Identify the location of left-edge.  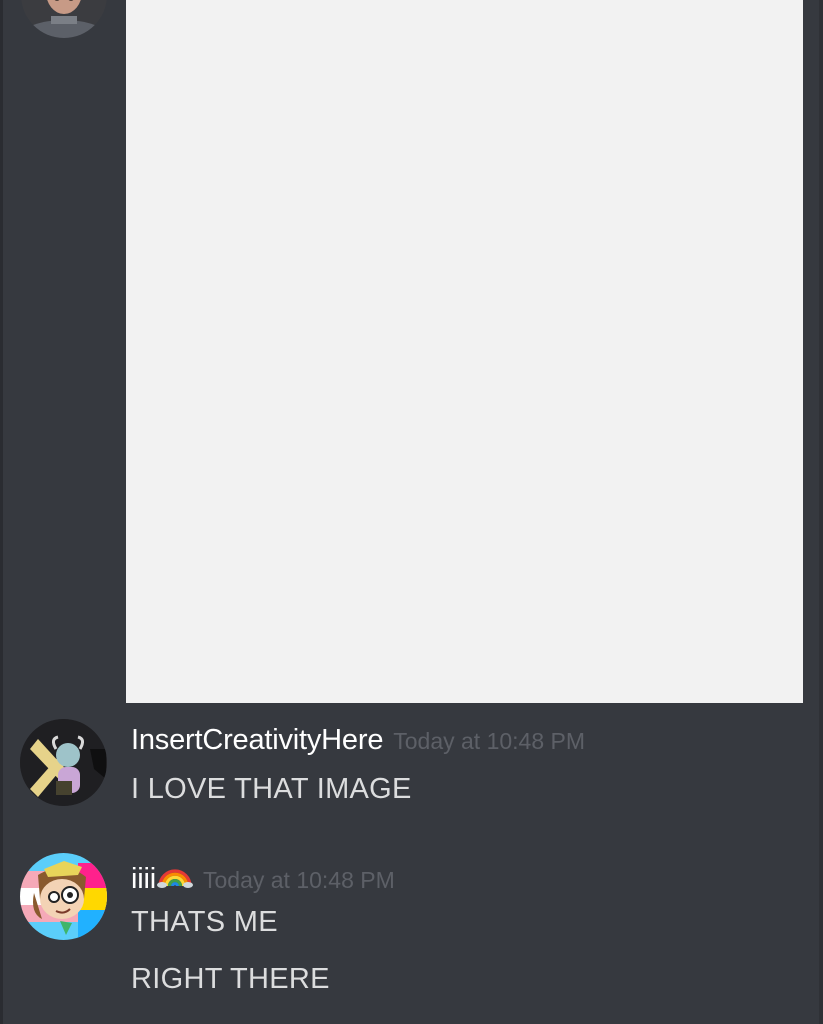
(1, 512).